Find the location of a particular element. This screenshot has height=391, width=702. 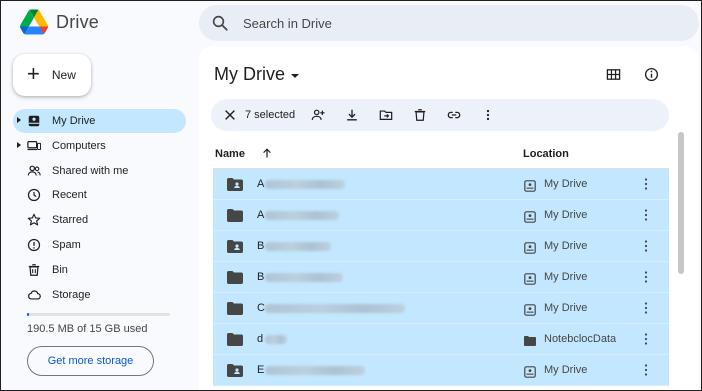

scrollbar is located at coordinates (681, 203).